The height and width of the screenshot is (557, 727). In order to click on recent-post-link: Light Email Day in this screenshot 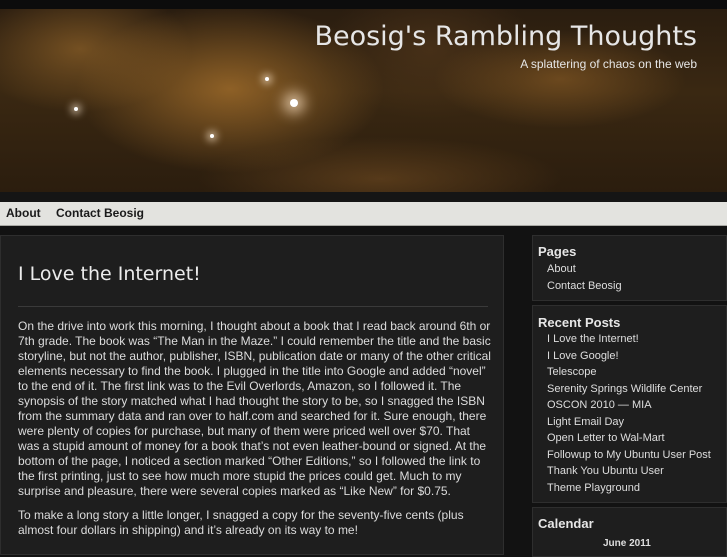, I will do `click(629, 422)`.